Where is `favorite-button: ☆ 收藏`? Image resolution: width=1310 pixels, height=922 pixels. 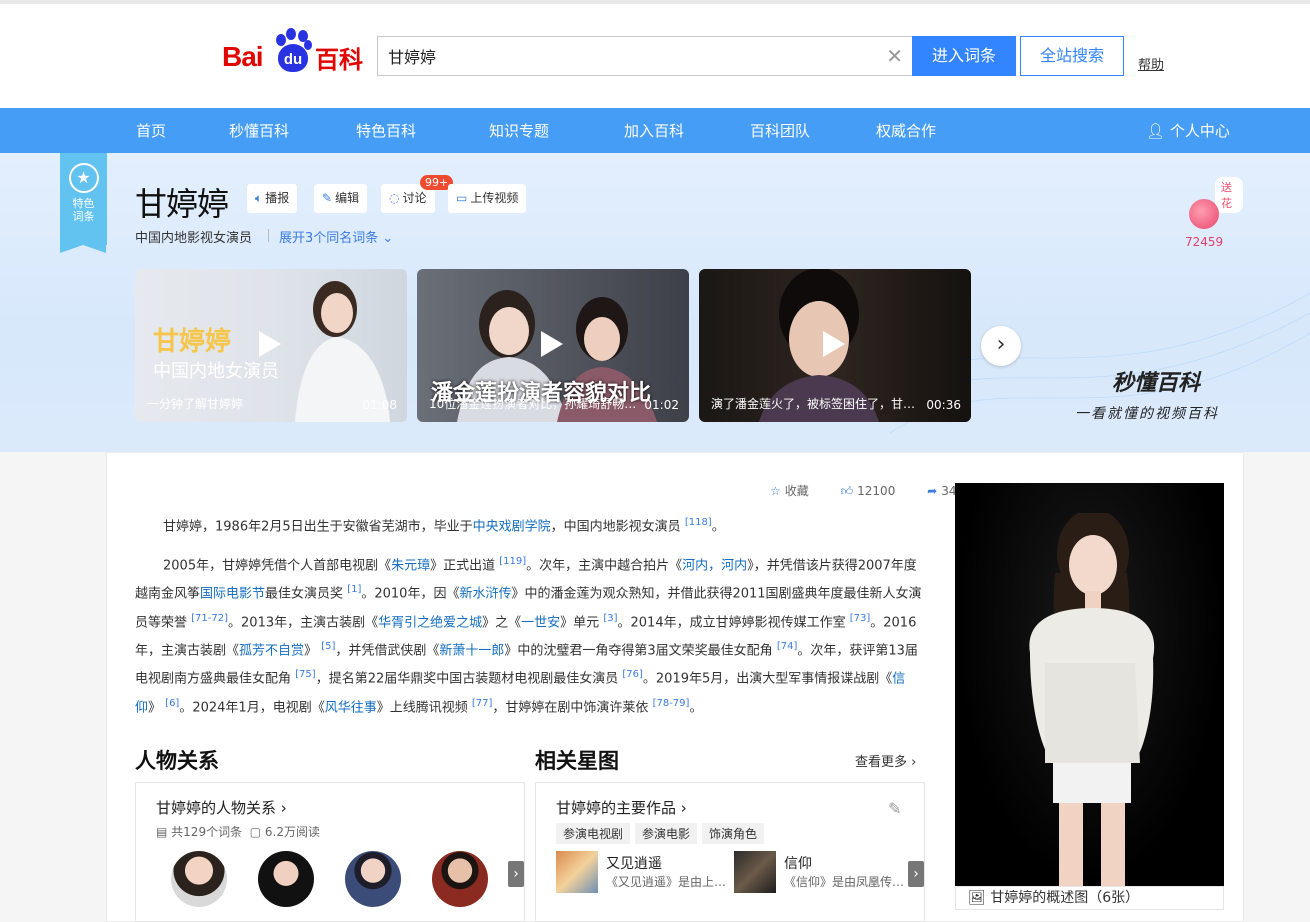
favorite-button: ☆ 收藏 is located at coordinates (796, 491).